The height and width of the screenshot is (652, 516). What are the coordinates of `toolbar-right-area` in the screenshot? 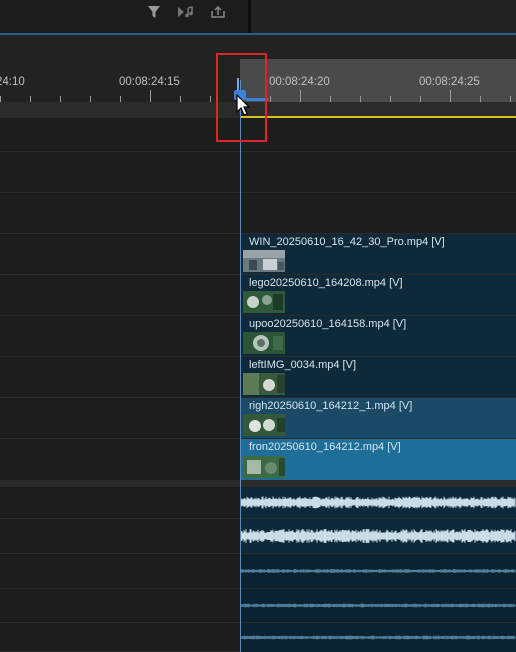 It's located at (383, 16).